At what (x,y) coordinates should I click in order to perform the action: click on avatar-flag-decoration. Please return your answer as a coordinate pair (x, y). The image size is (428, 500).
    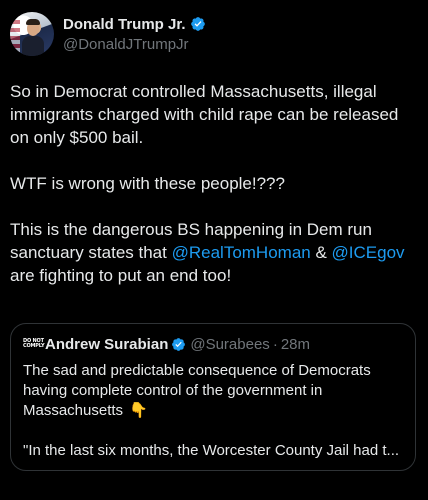
    Looking at the image, I should click on (15, 34).